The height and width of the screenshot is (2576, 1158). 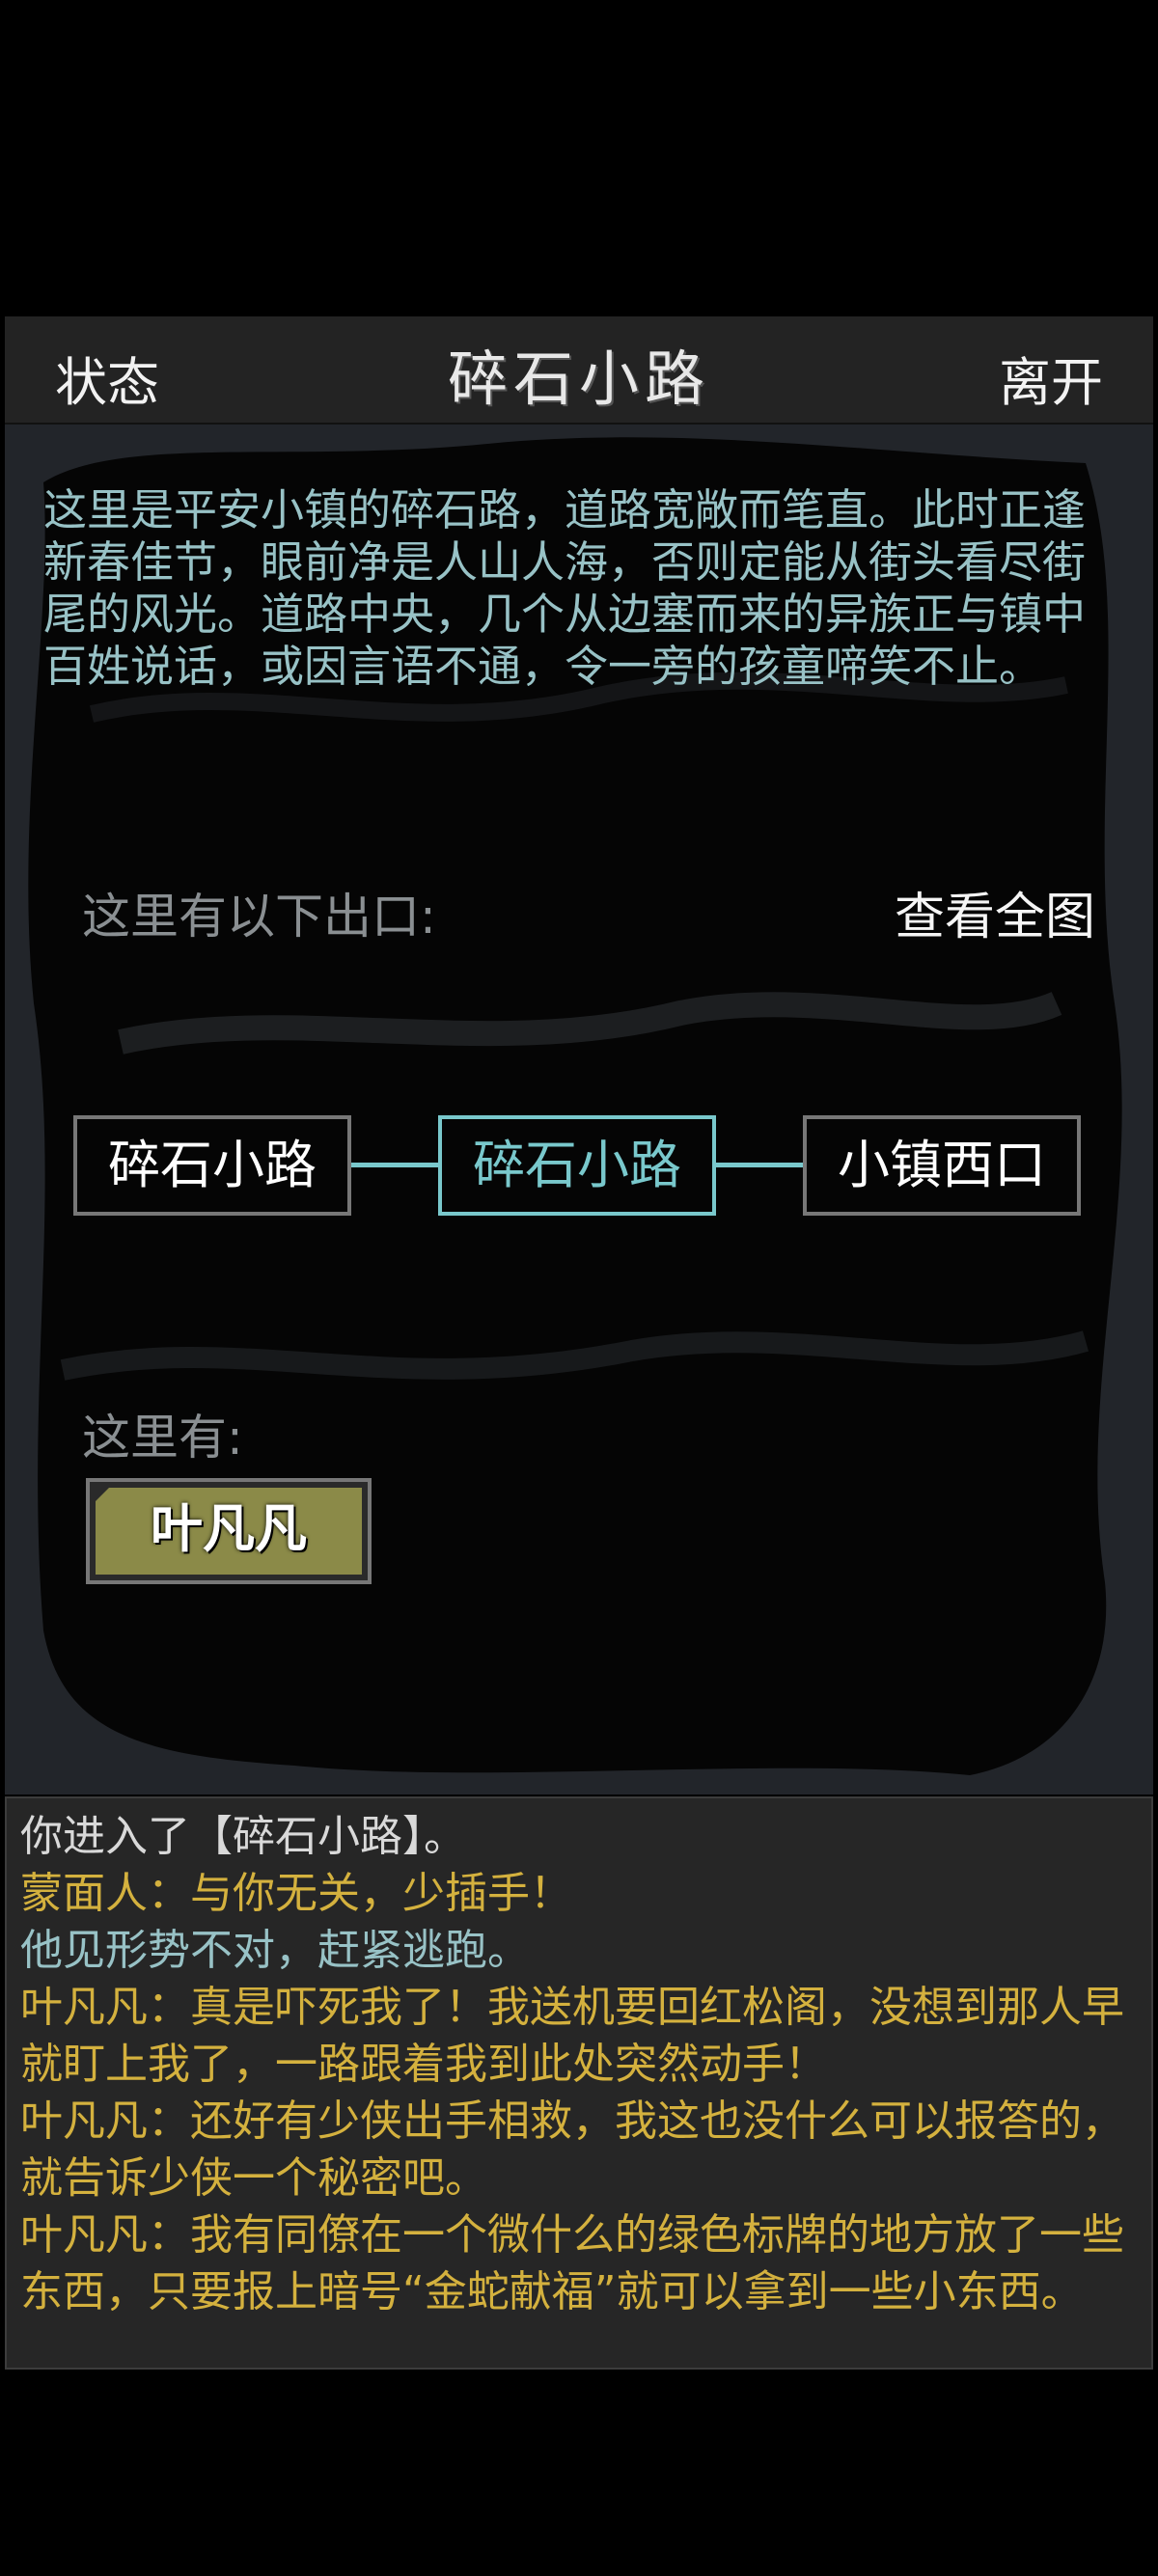 I want to click on npc-name: 叶凡凡, so click(x=229, y=1532).